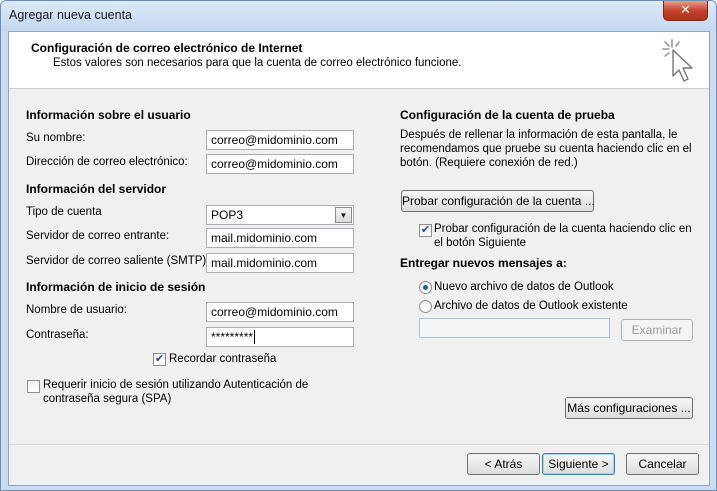 This screenshot has height=491, width=717. I want to click on footer-divider, so click(359, 444).